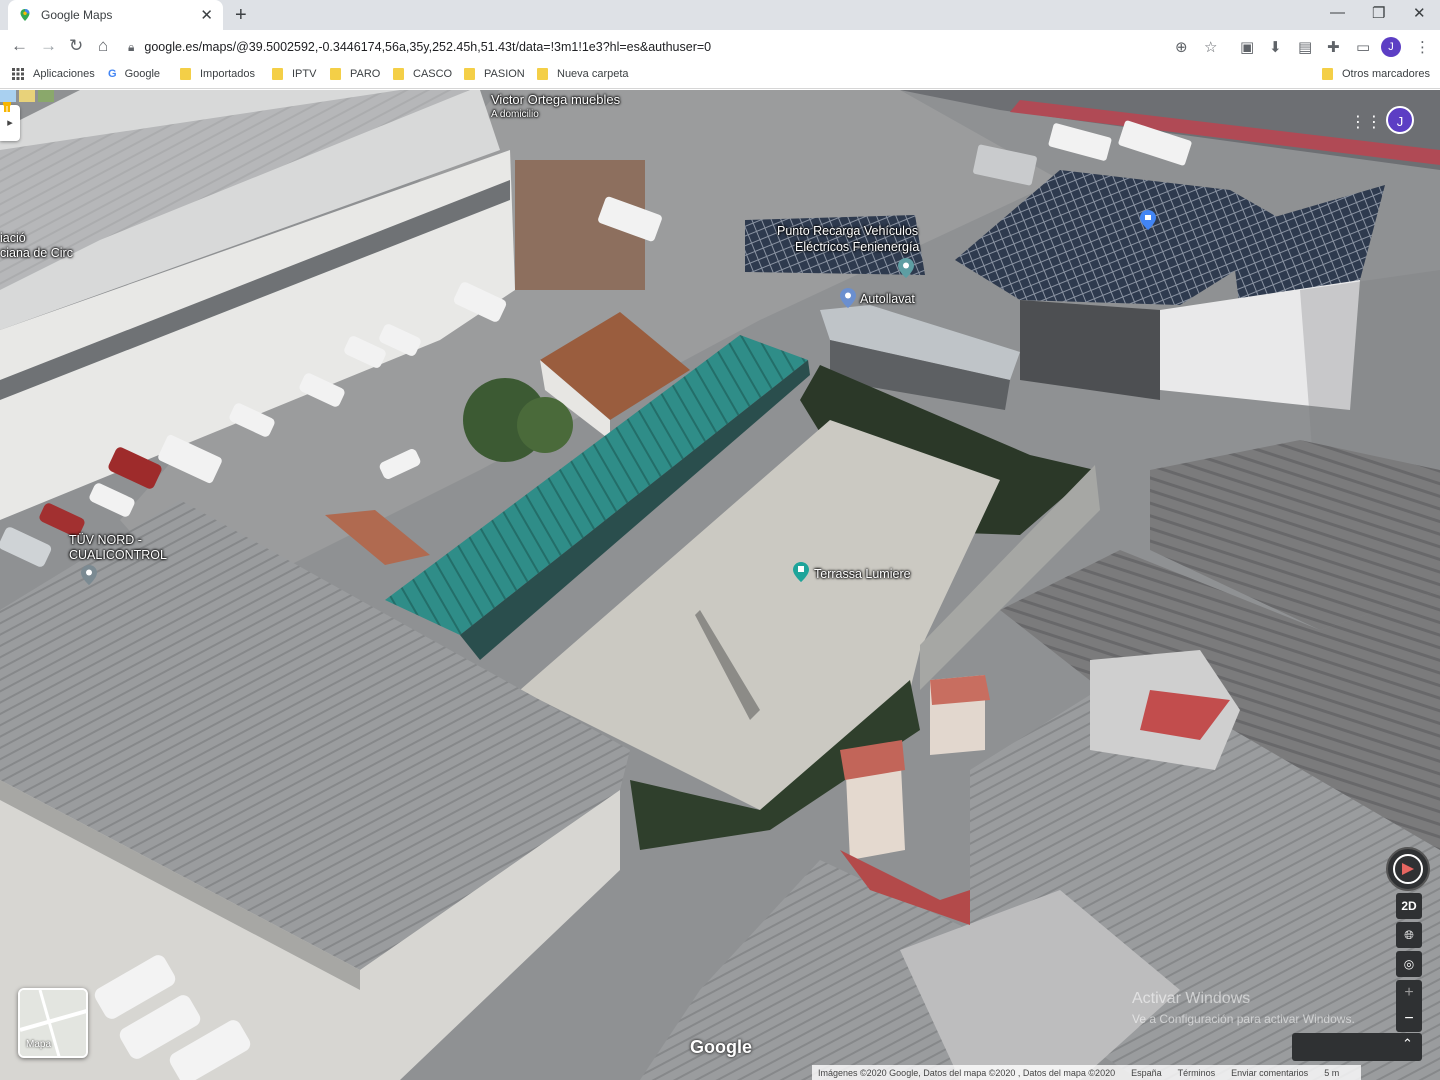  What do you see at coordinates (77, 15) in the screenshot?
I see `tab-title: Google Maps` at bounding box center [77, 15].